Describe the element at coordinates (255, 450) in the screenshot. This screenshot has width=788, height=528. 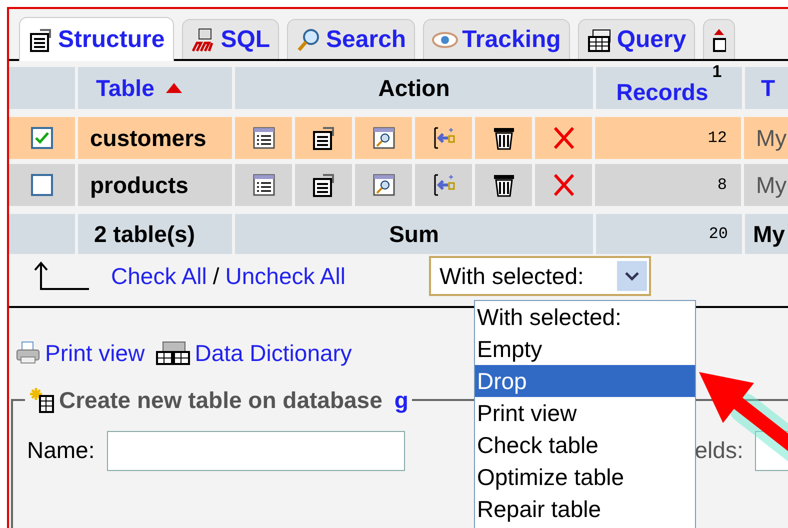
I see `name-input` at that location.